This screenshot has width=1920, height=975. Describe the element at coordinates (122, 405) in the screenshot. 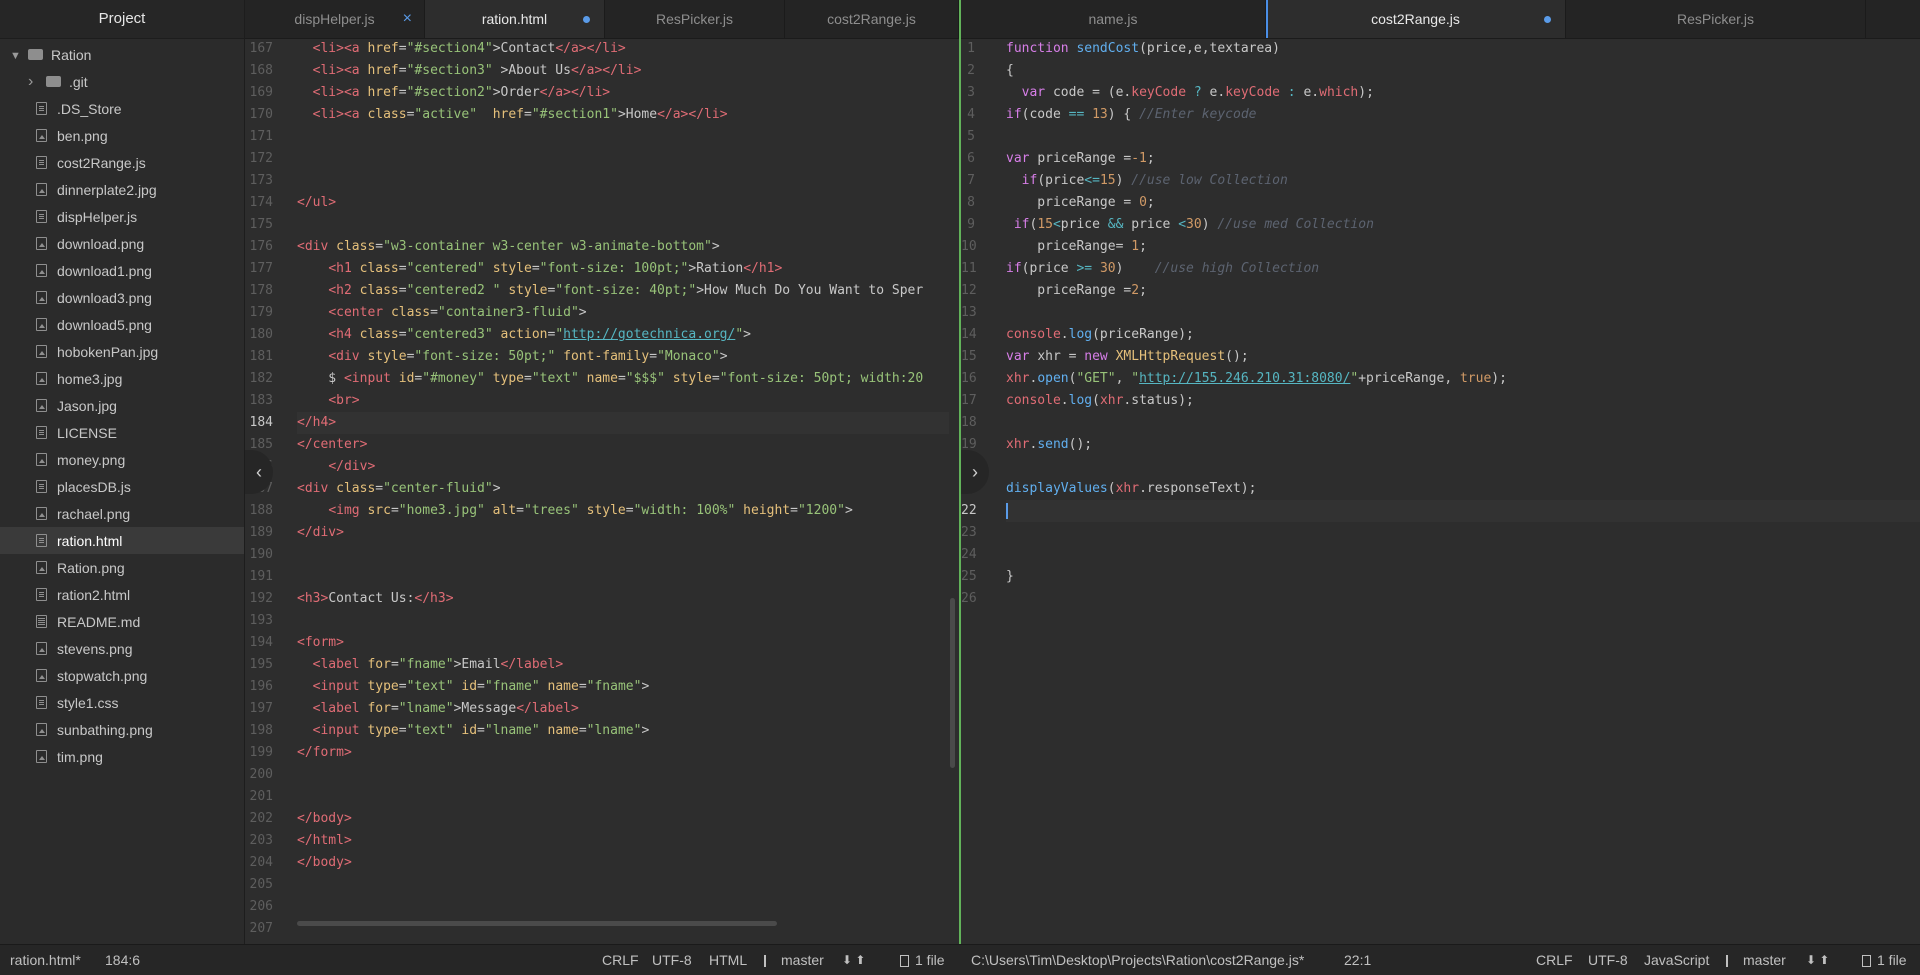

I see `tree-item-jason-jpg: Jason.jpg` at that location.